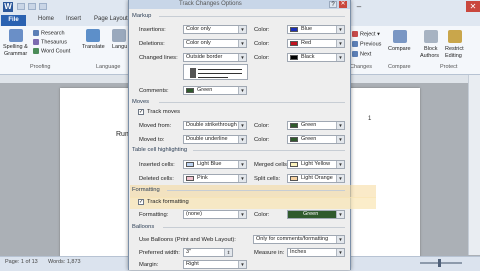  I want to click on research-label: Research, so click(53, 33).